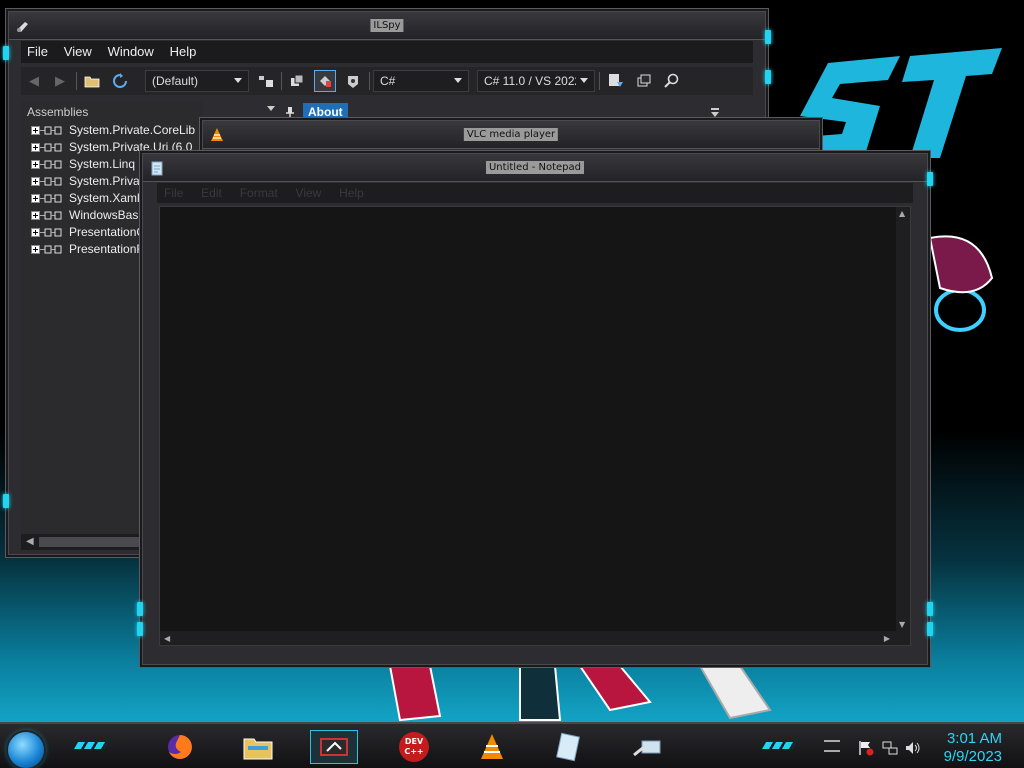  I want to click on taskbar-vlc, so click(492, 747).